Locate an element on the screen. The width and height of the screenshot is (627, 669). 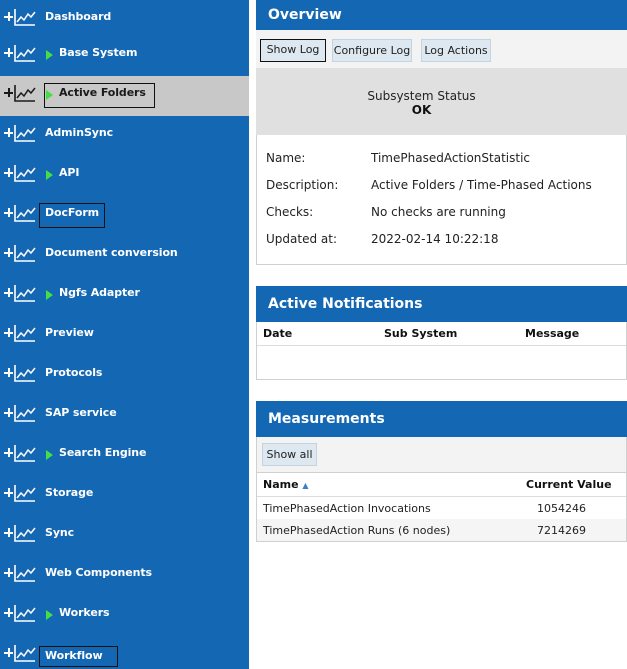
sidebar-item-preview: Preview is located at coordinates (124, 336).